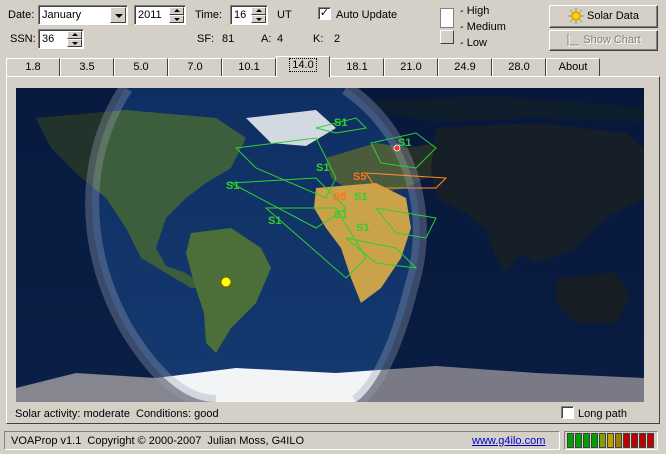  I want to click on ssn-label: SSN:, so click(23, 39).